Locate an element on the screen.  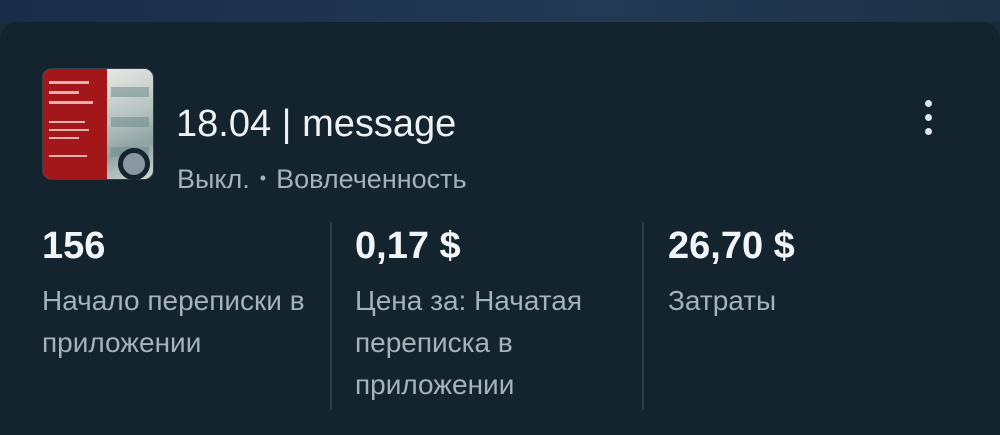
more-vertical-icon is located at coordinates (929, 119).